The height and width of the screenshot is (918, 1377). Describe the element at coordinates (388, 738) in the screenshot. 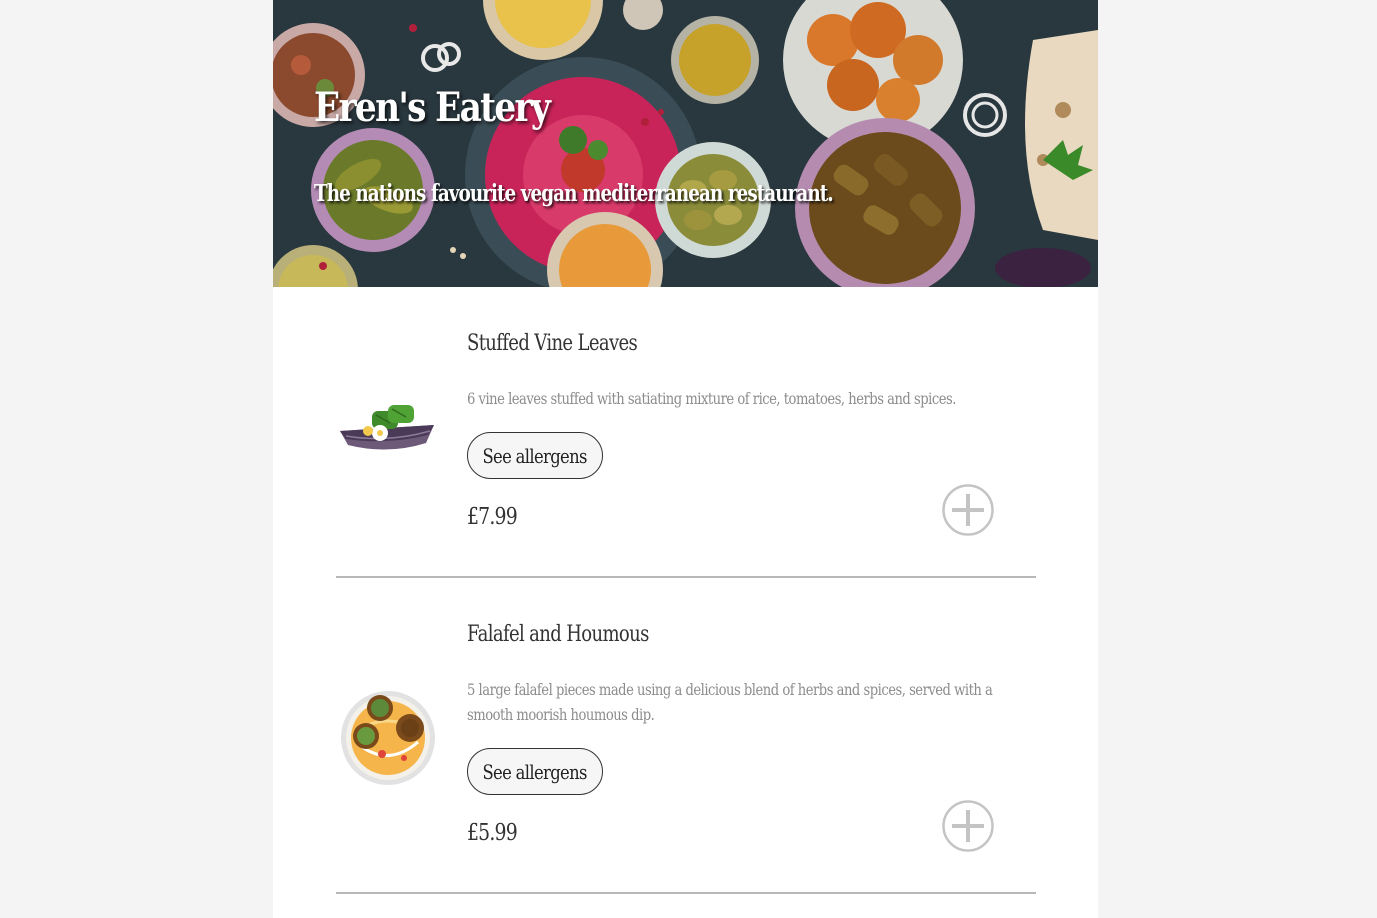

I see `falafel-houmous-icon` at that location.